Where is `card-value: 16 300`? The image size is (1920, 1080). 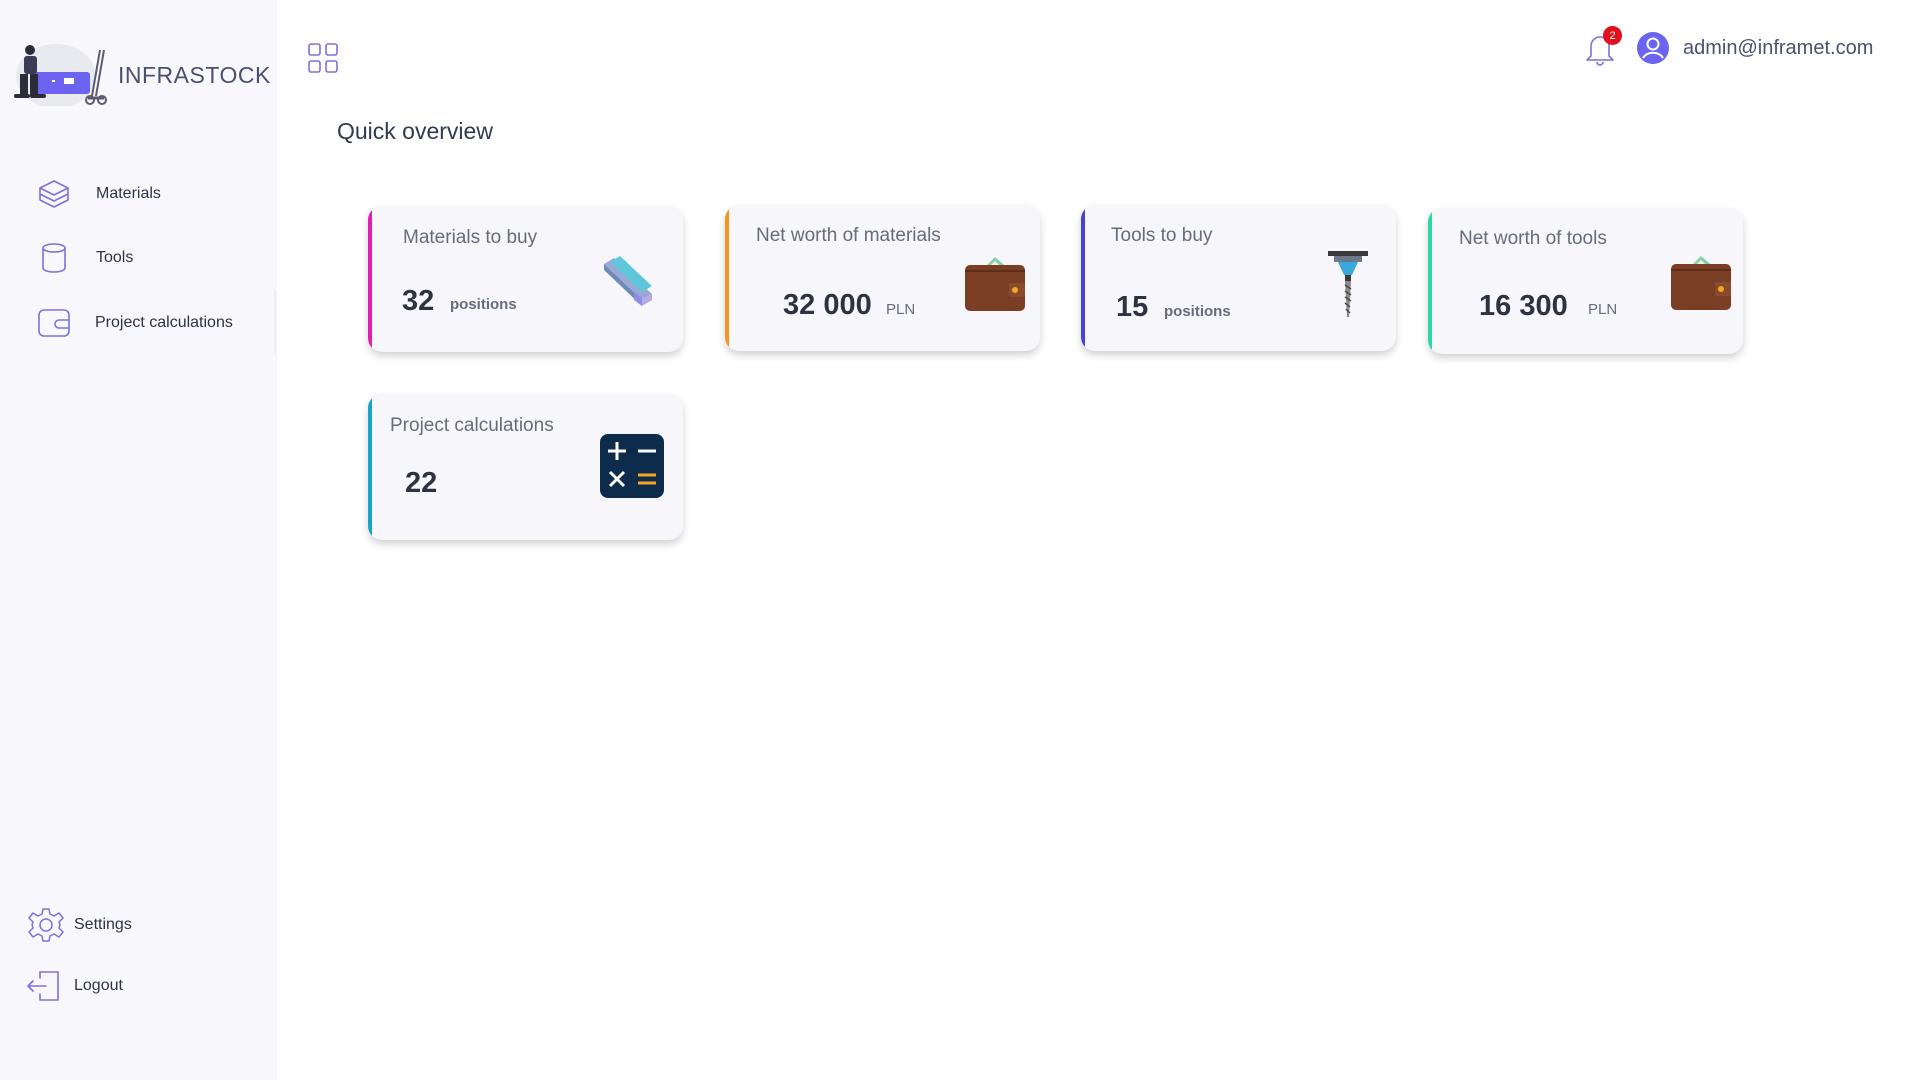 card-value: 16 300 is located at coordinates (1523, 306).